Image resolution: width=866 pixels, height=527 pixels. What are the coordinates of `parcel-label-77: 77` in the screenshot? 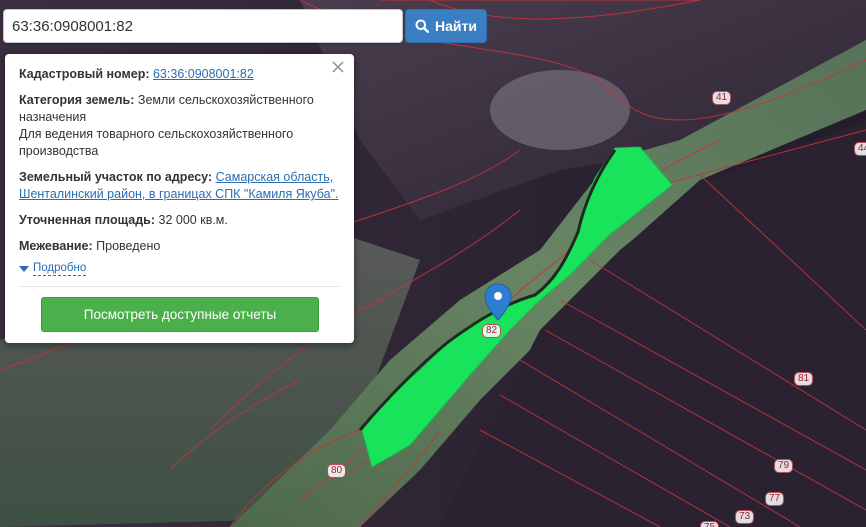 It's located at (775, 499).